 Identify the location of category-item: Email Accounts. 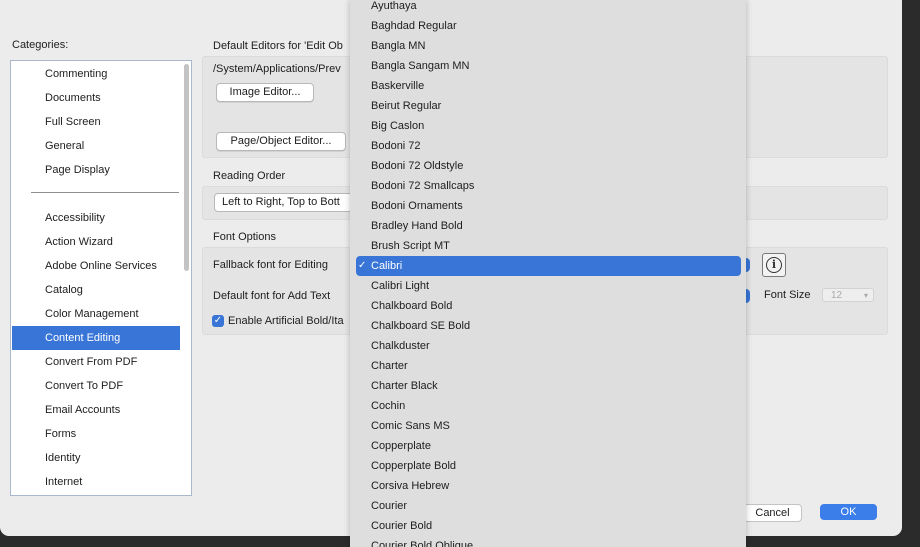
(96, 410).